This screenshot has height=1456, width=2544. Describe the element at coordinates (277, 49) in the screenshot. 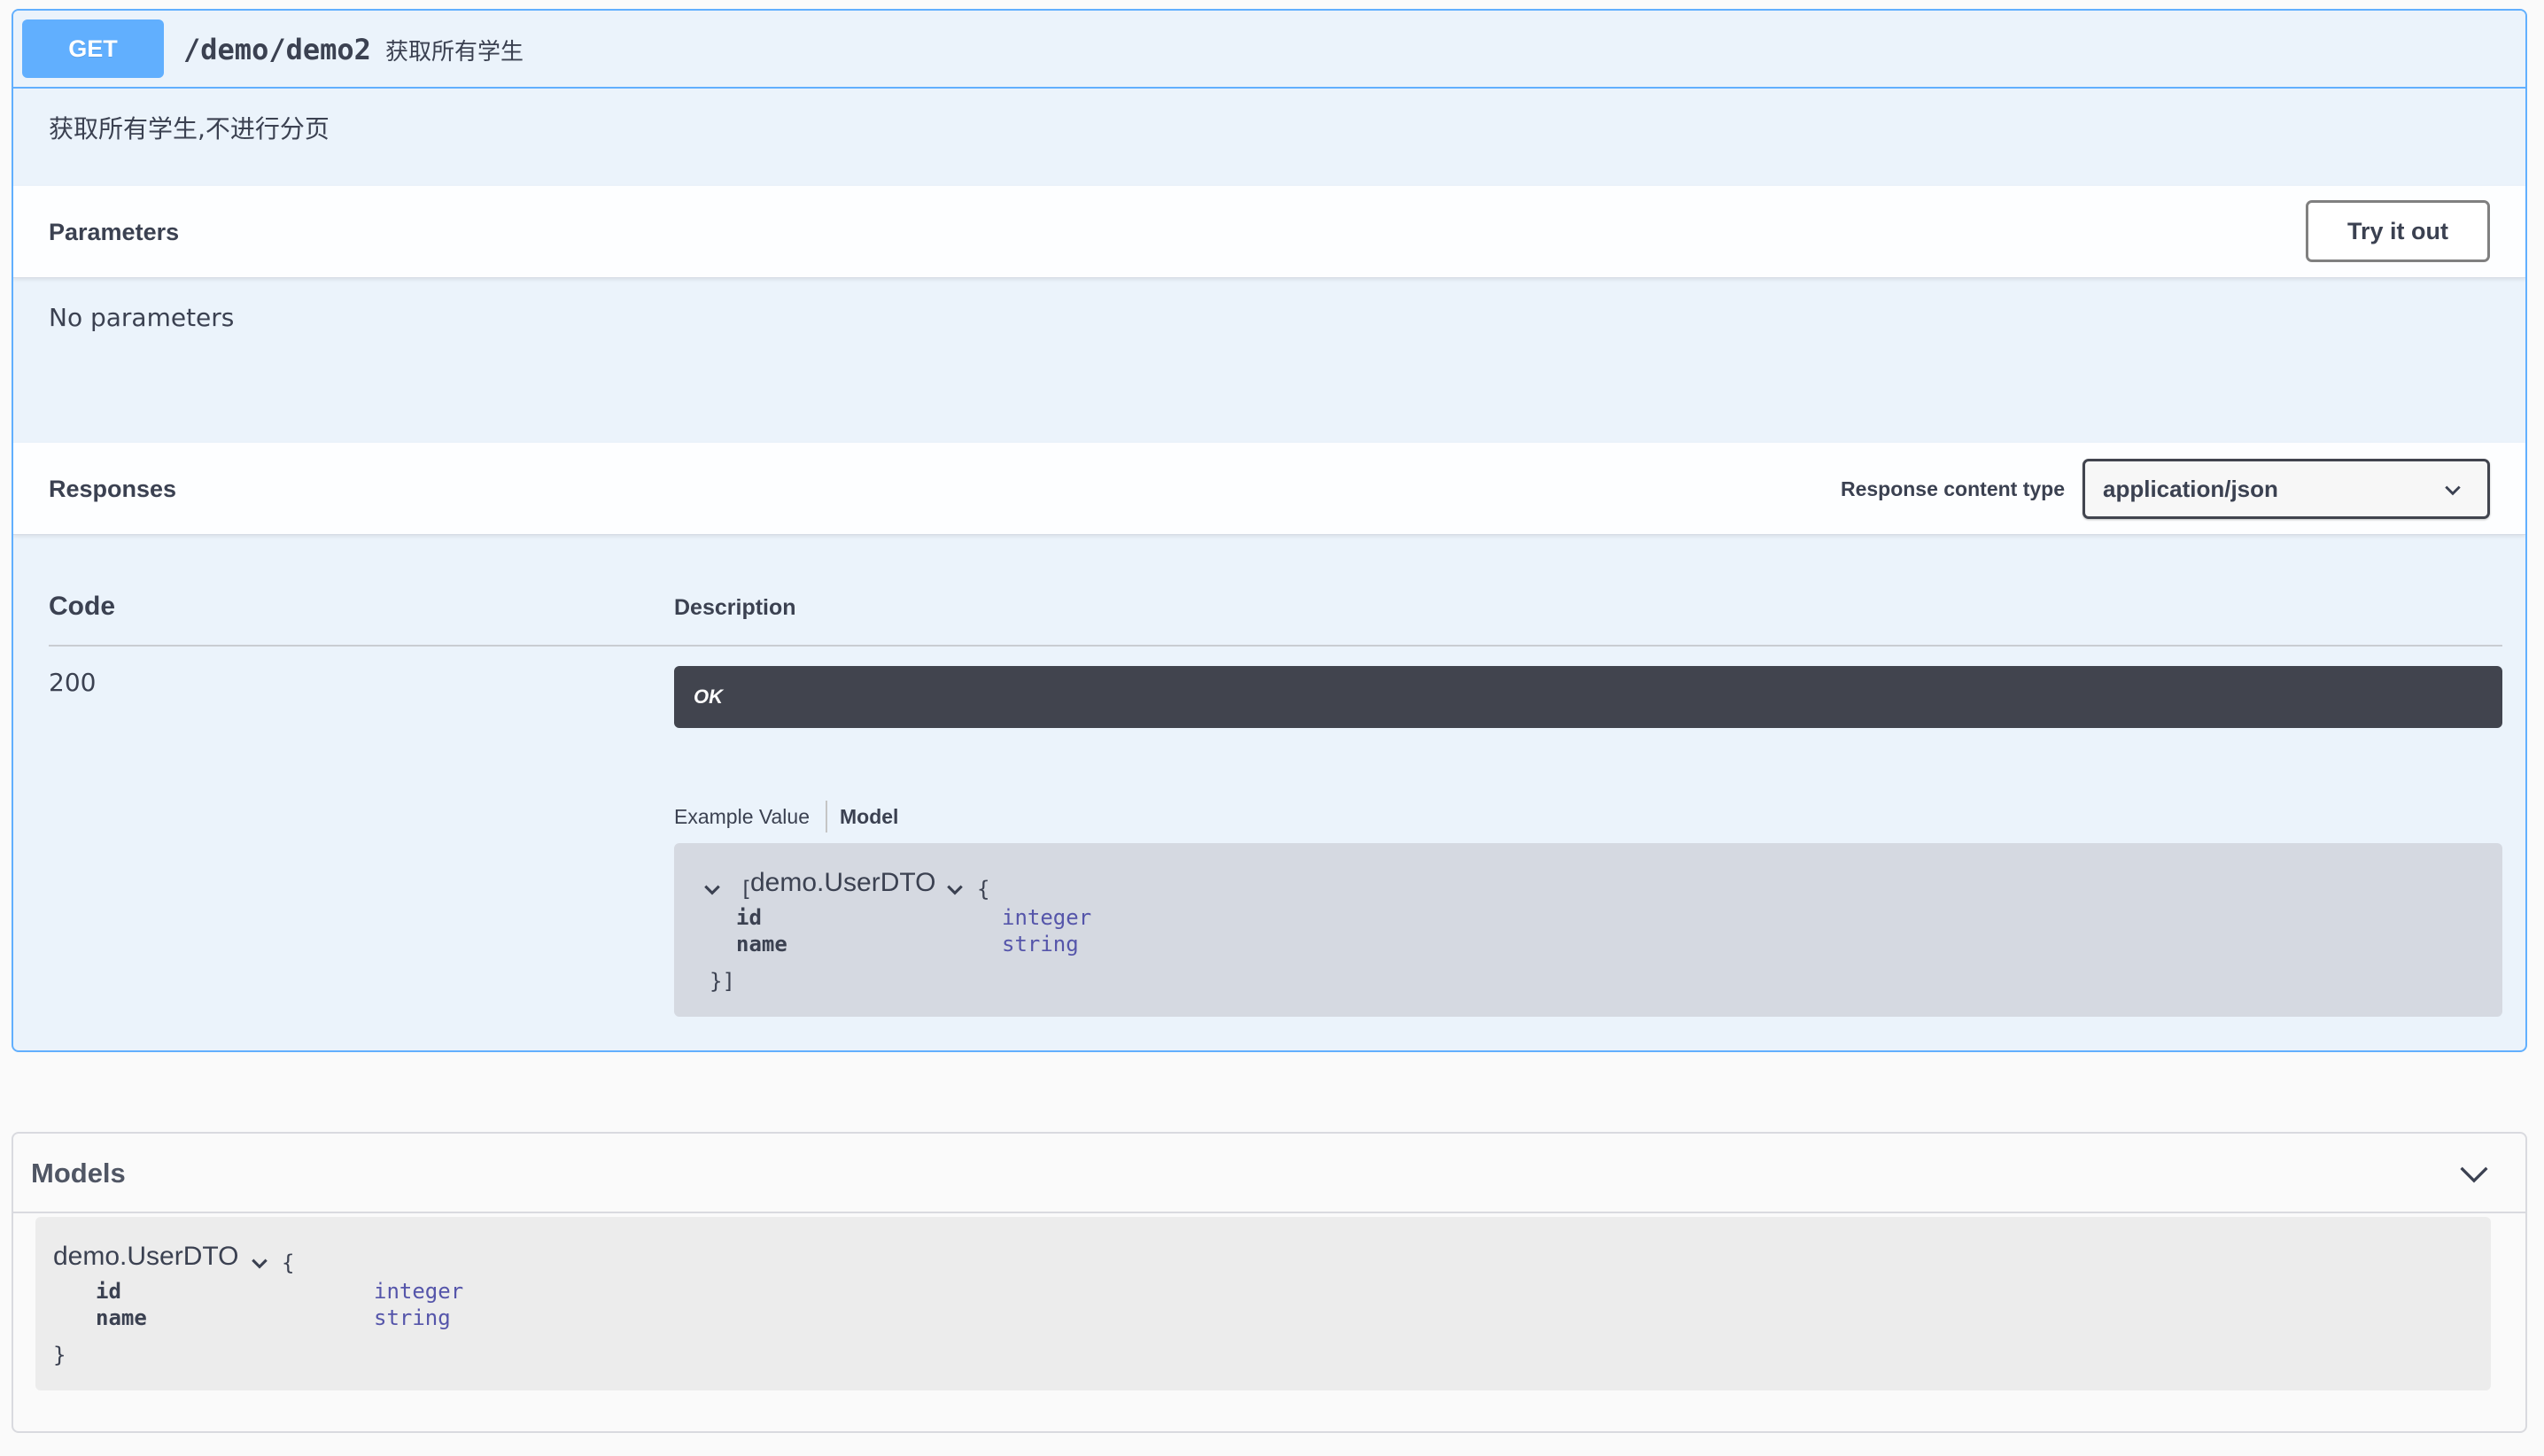

I see `endpoint-path: /demo/demo2` at that location.